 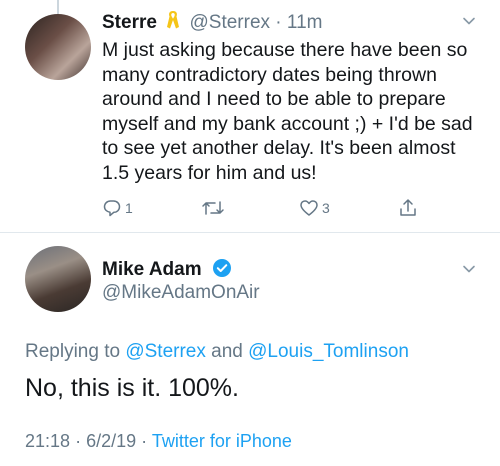 What do you see at coordinates (112, 208) in the screenshot?
I see `reply-icon` at bounding box center [112, 208].